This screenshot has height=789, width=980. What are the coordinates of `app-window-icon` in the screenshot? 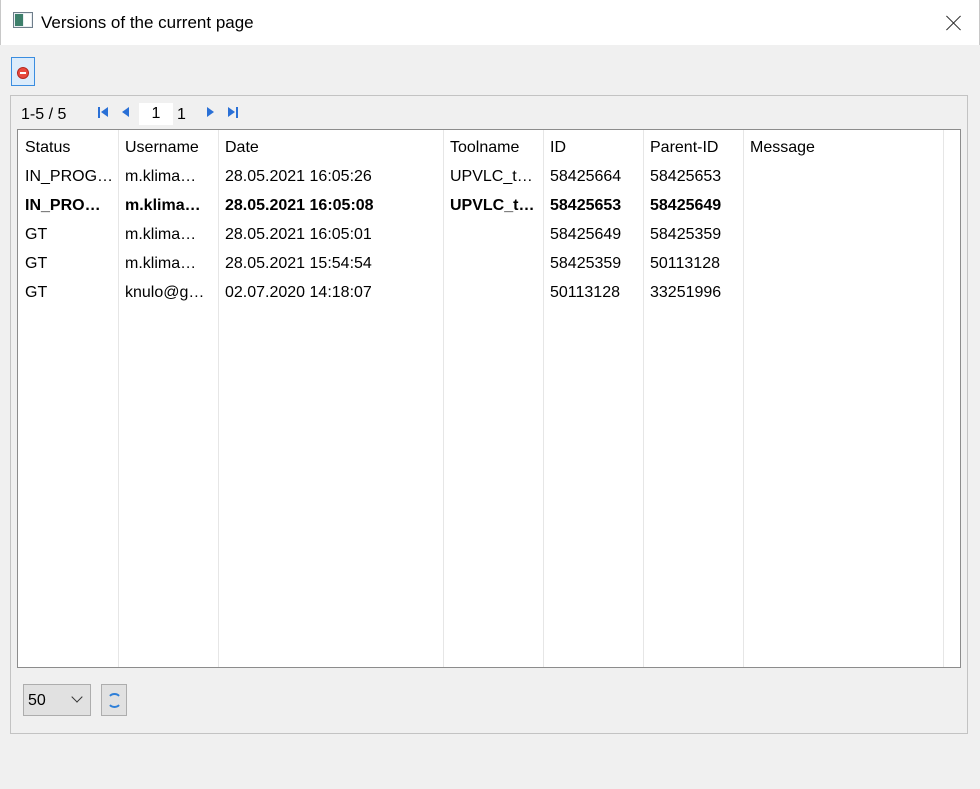 It's located at (23, 20).